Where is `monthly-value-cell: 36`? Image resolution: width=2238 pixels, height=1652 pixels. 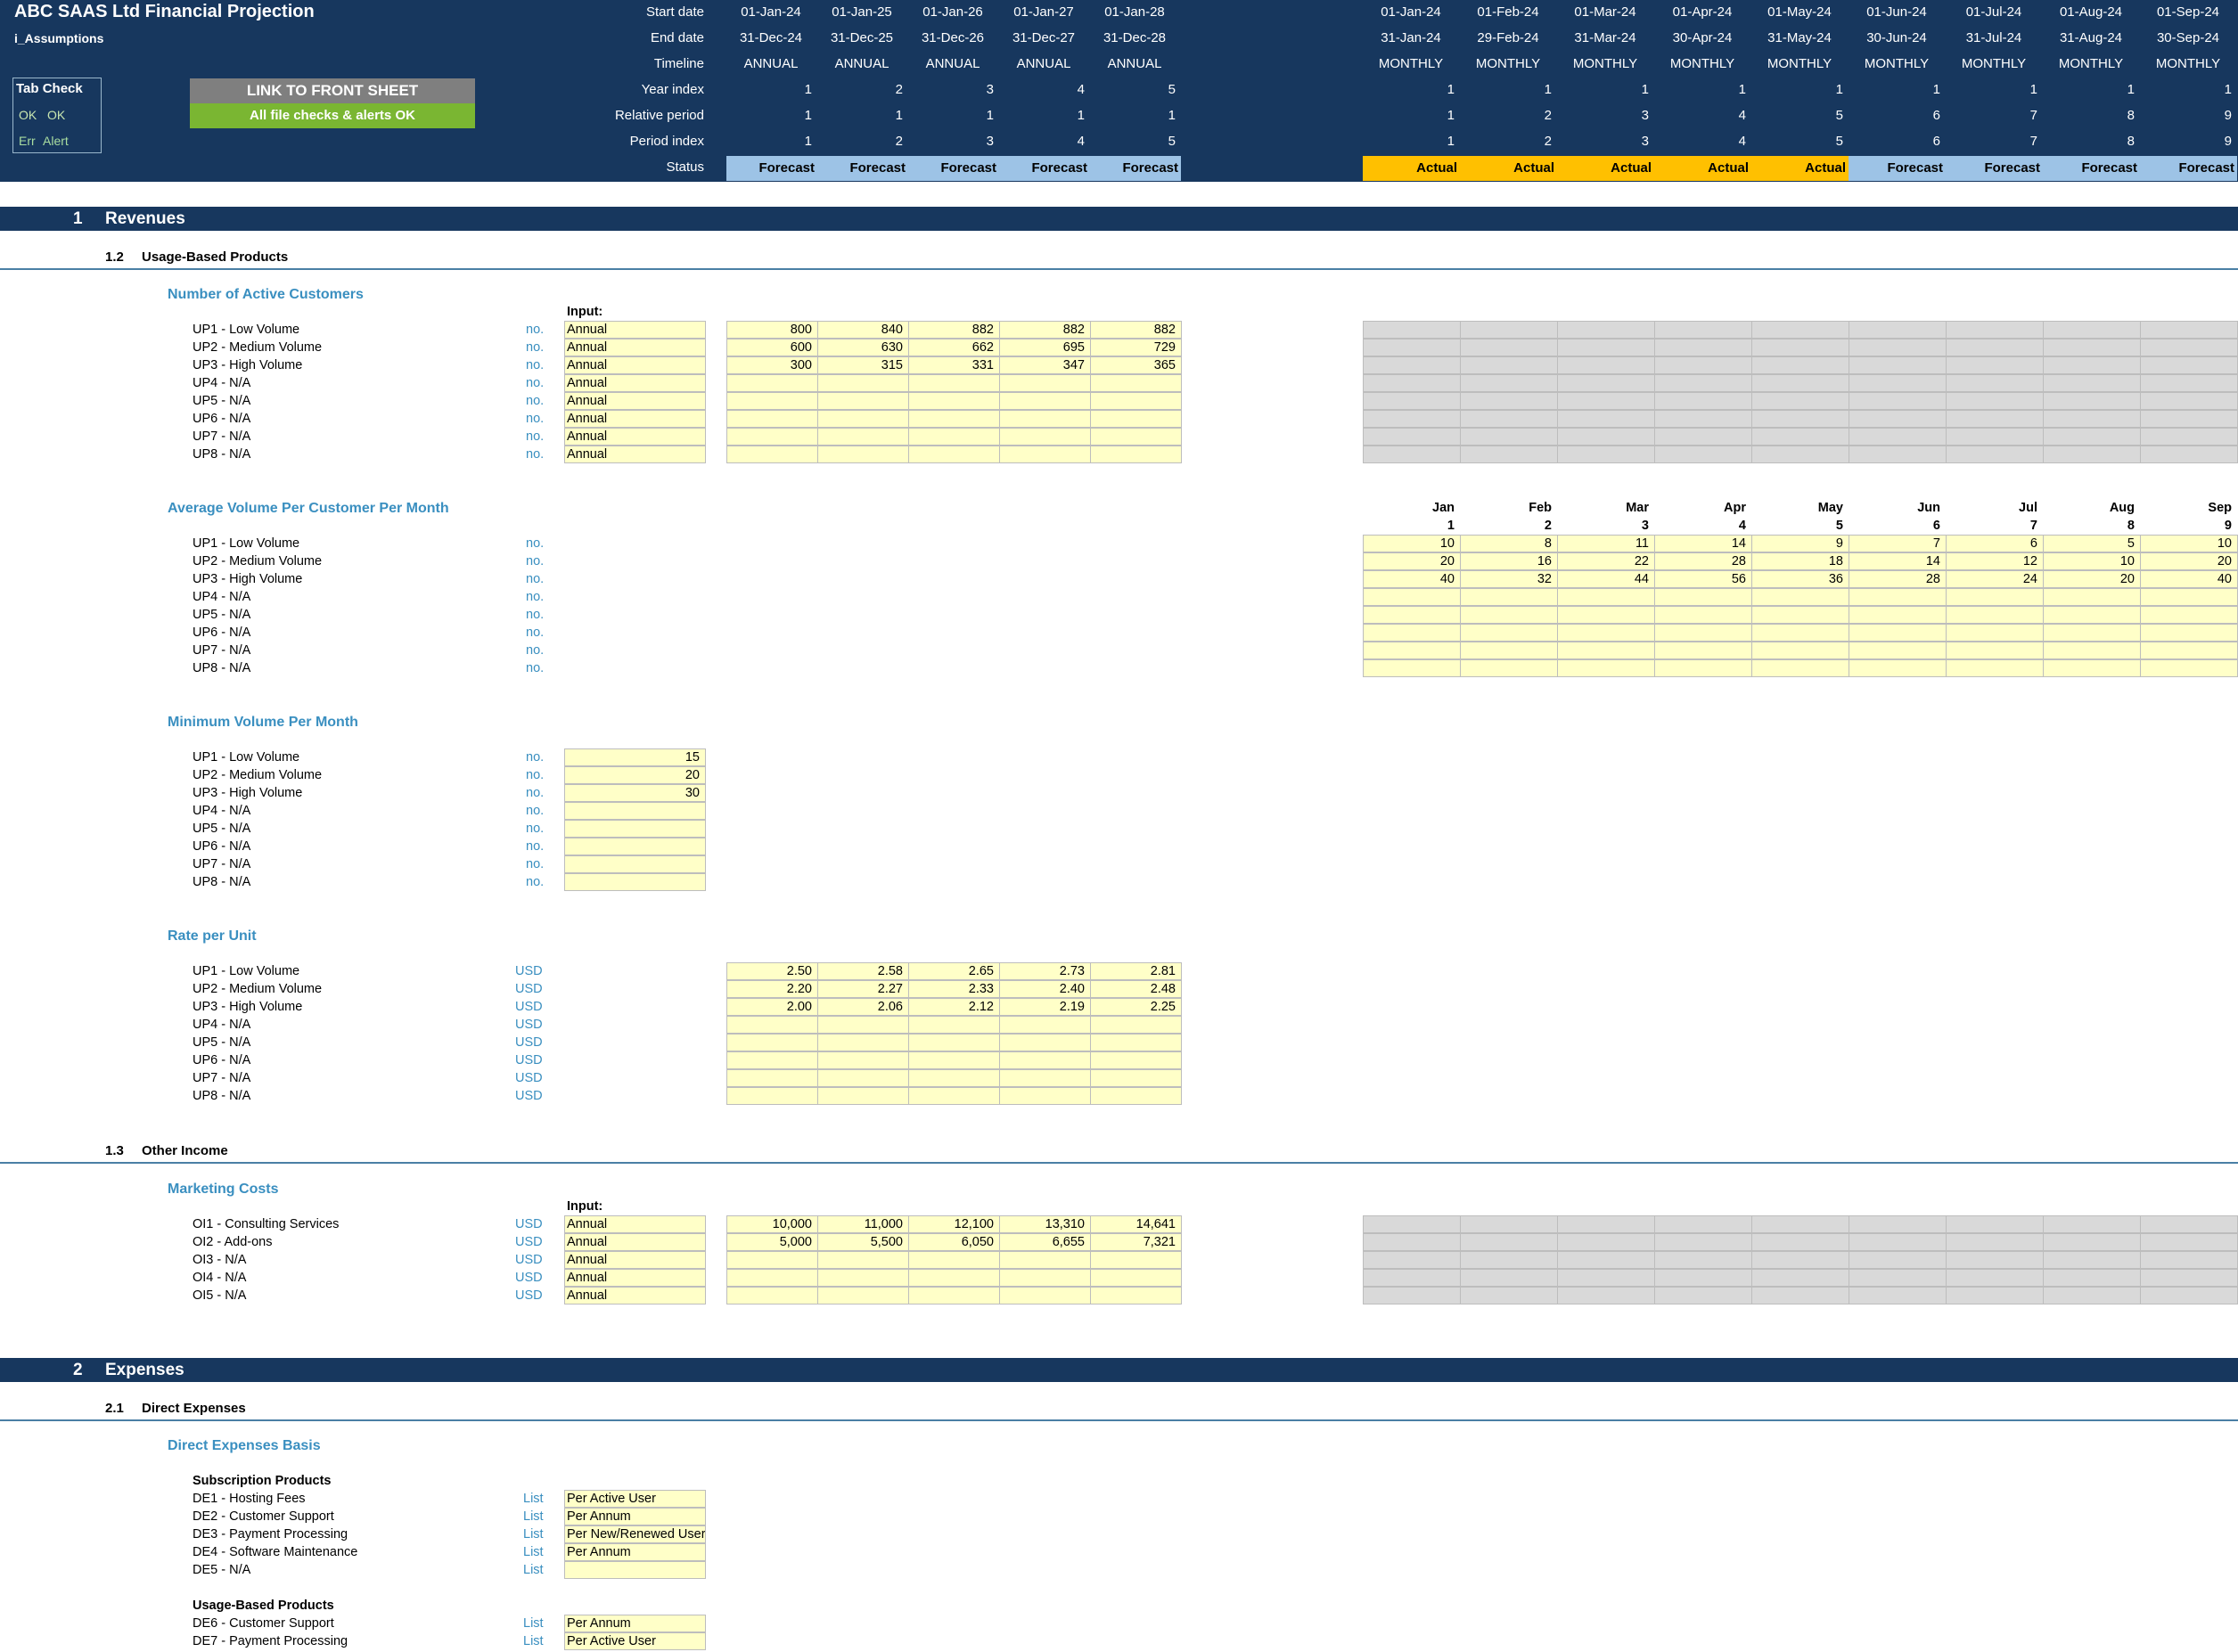
monthly-value-cell: 36 is located at coordinates (1800, 579).